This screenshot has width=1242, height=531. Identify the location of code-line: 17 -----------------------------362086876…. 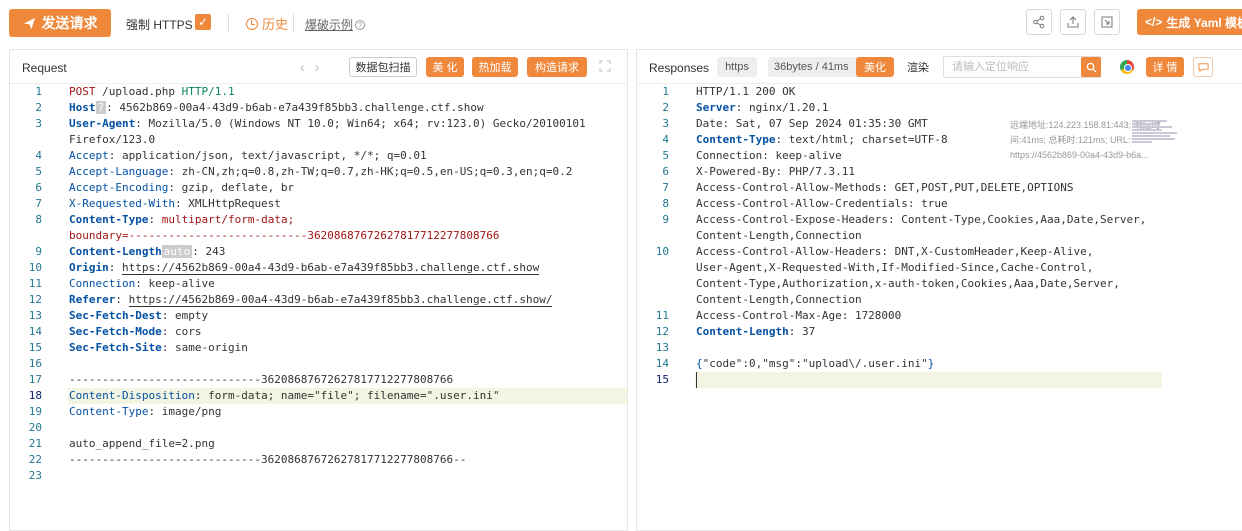
(318, 380).